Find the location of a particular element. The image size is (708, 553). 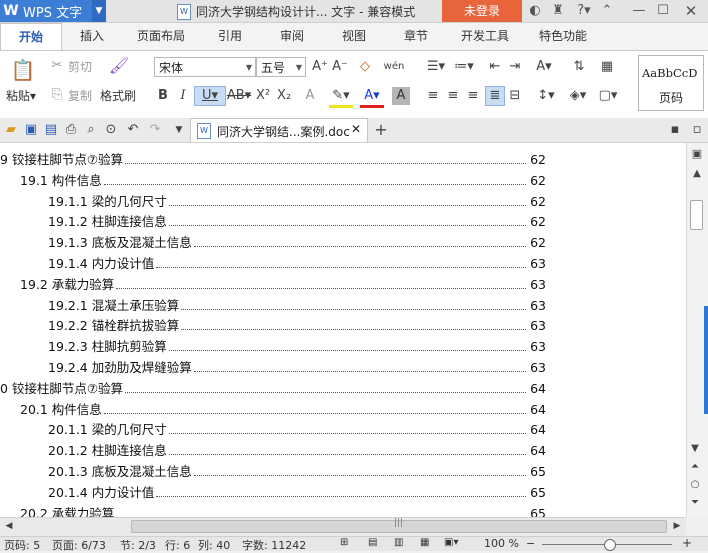

paste-button: 粘贴▾ is located at coordinates (21, 95).